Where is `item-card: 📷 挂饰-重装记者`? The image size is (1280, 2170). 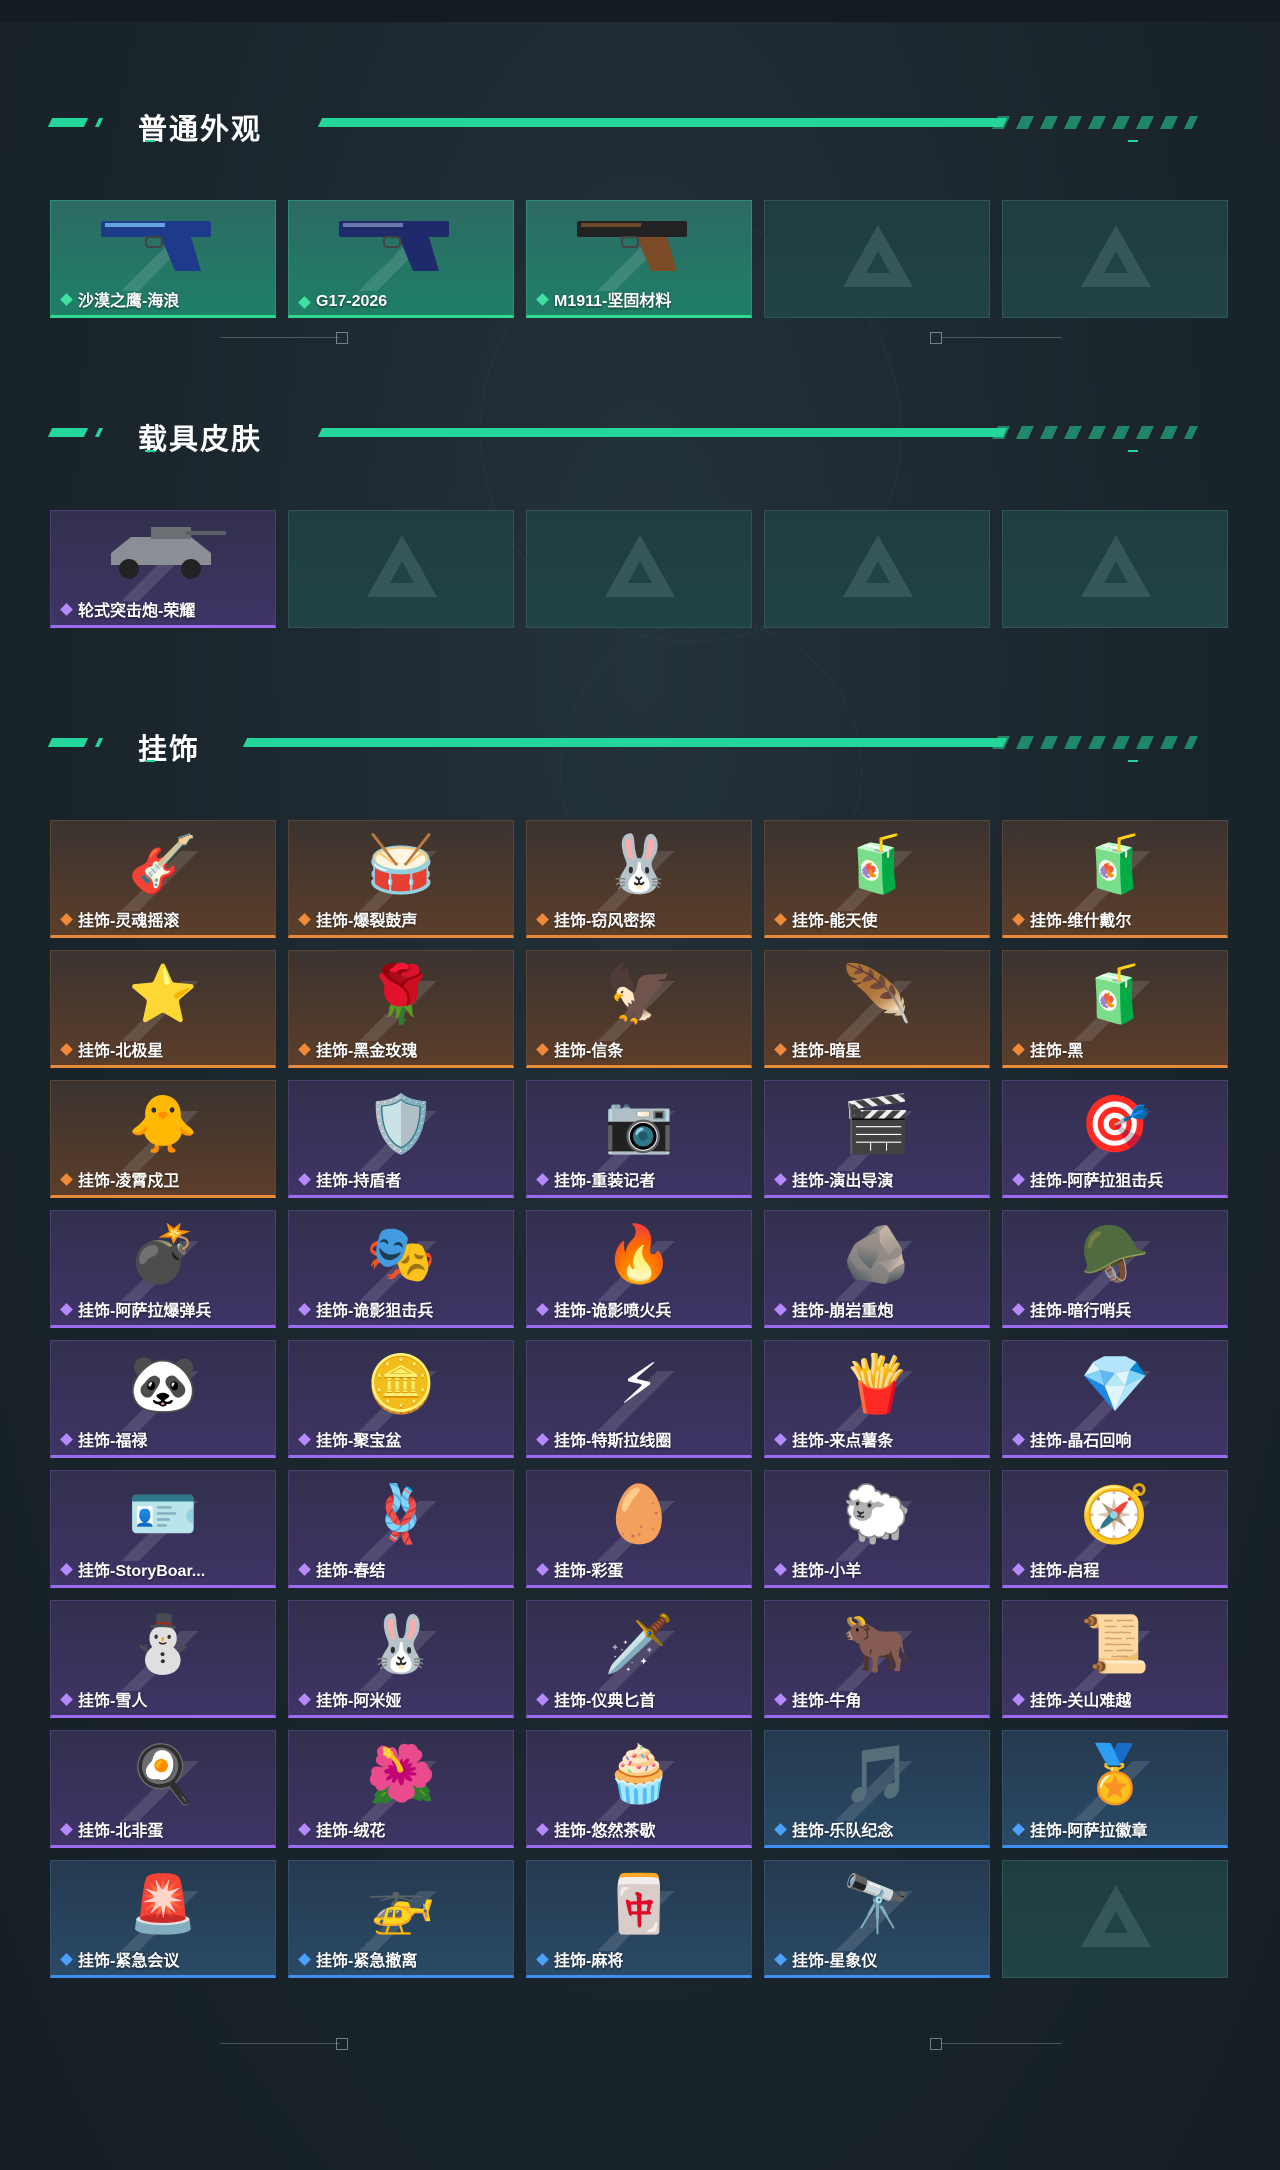
item-card: 📷 挂饰-重装记者 is located at coordinates (639, 1139).